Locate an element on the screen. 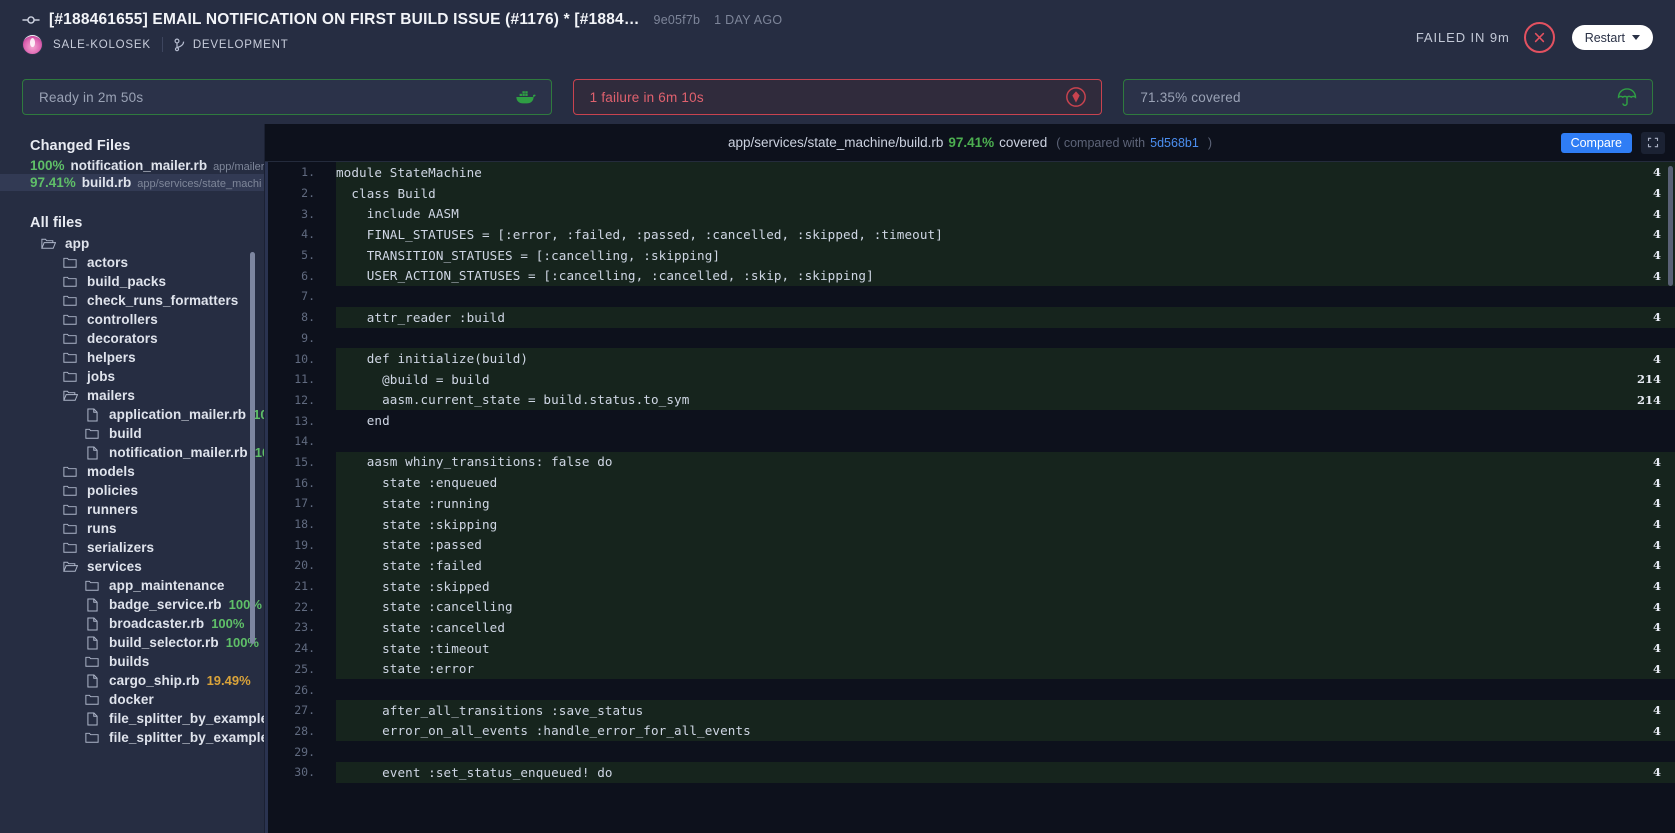  tree-folder-row: jobs is located at coordinates (132, 376).